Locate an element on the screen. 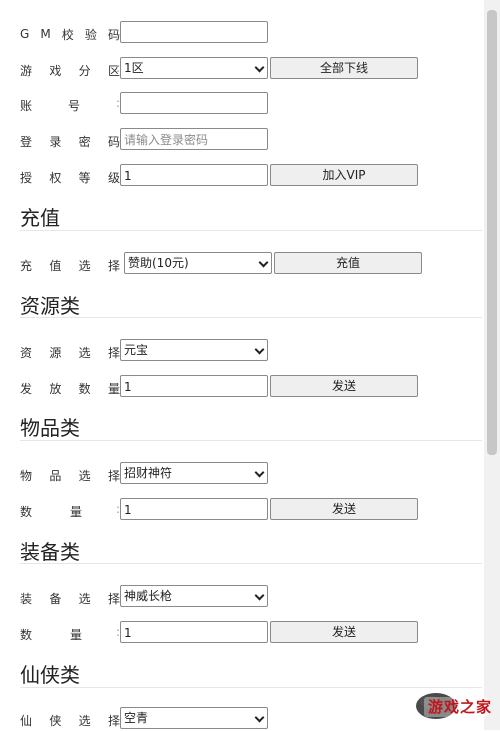  equip-qty-label: 数量 is located at coordinates (51, 634).